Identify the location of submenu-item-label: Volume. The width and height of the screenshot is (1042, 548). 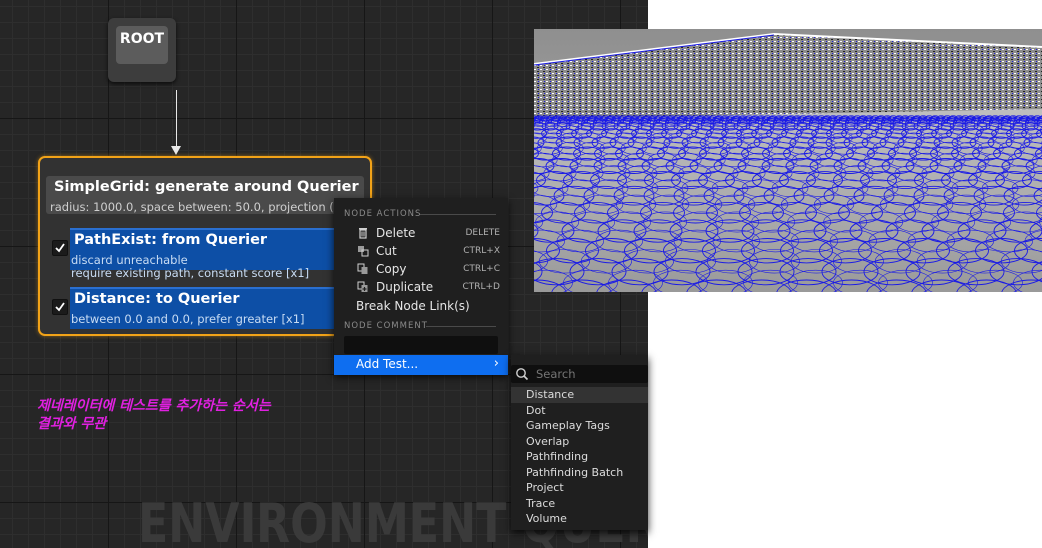
(546, 518).